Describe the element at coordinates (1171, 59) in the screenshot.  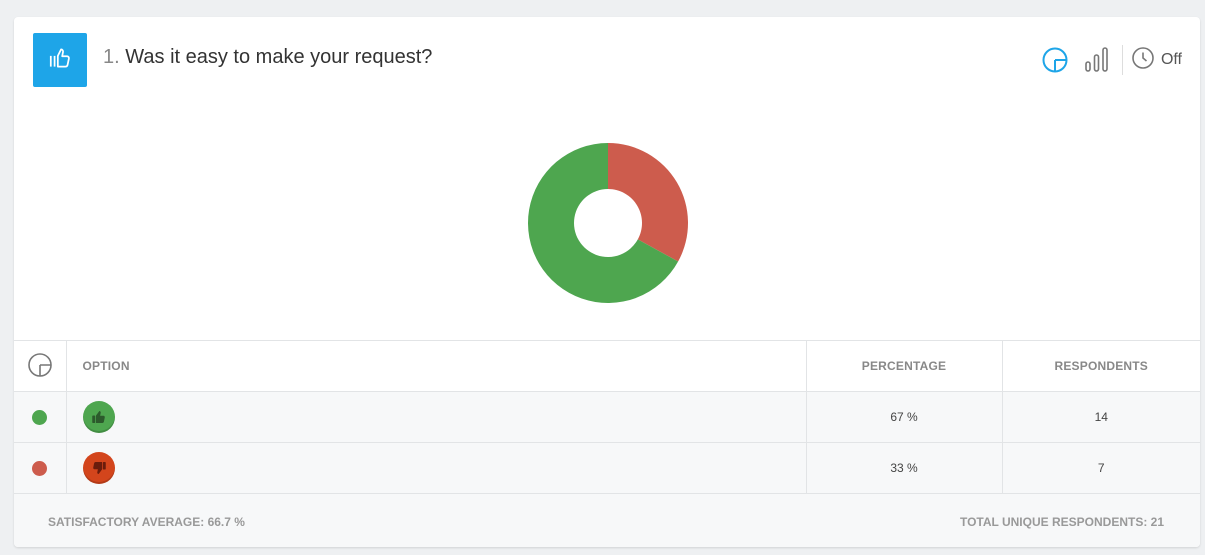
I see `timer-label: Off` at that location.